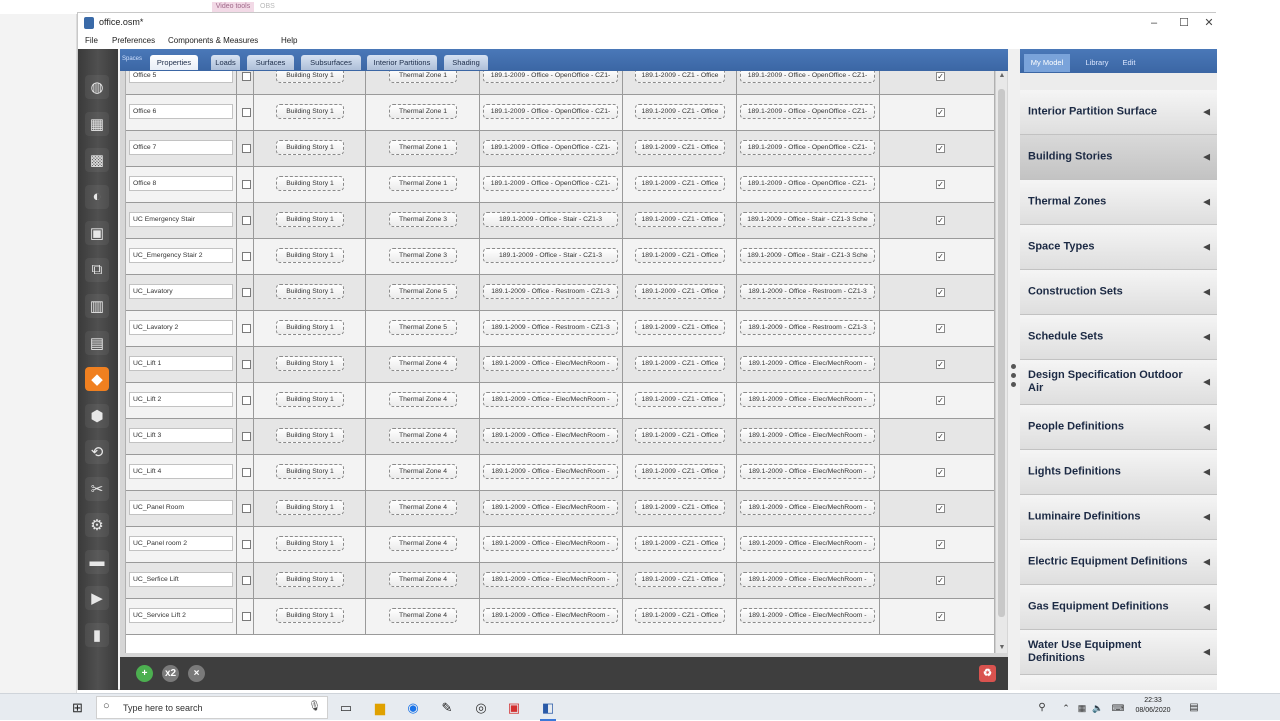 Image resolution: width=1280 pixels, height=721 pixels. What do you see at coordinates (1002, 648) in the screenshot?
I see `scroll-down-arrow-icon: ▼` at bounding box center [1002, 648].